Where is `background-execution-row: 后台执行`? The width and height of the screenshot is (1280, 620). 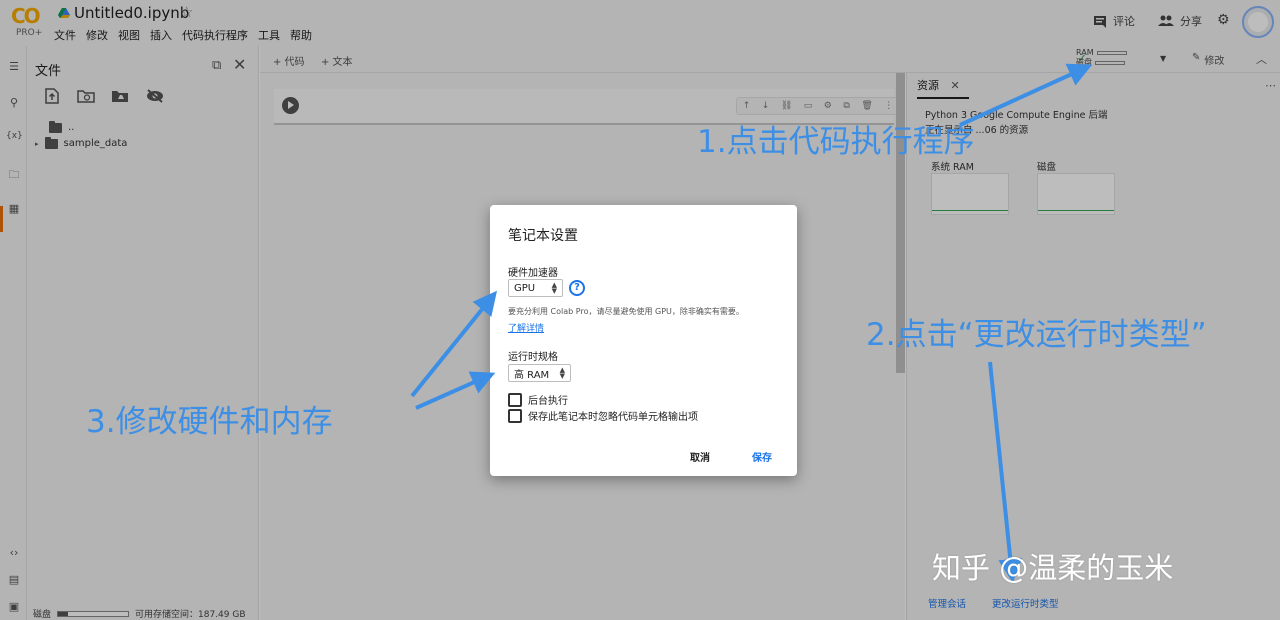
background-execution-row: 后台执行 is located at coordinates (538, 399).